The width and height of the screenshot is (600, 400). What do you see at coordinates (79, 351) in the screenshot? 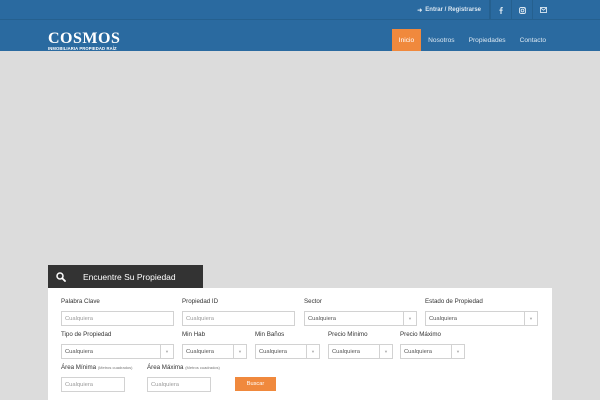
I see `type-value: Cualquiera` at bounding box center [79, 351].